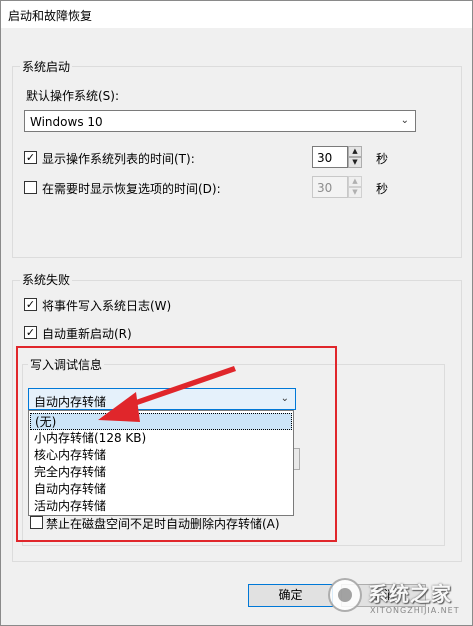 Image resolution: width=473 pixels, height=626 pixels. What do you see at coordinates (119, 407) in the screenshot?
I see `annotation-arrow-head` at bounding box center [119, 407].